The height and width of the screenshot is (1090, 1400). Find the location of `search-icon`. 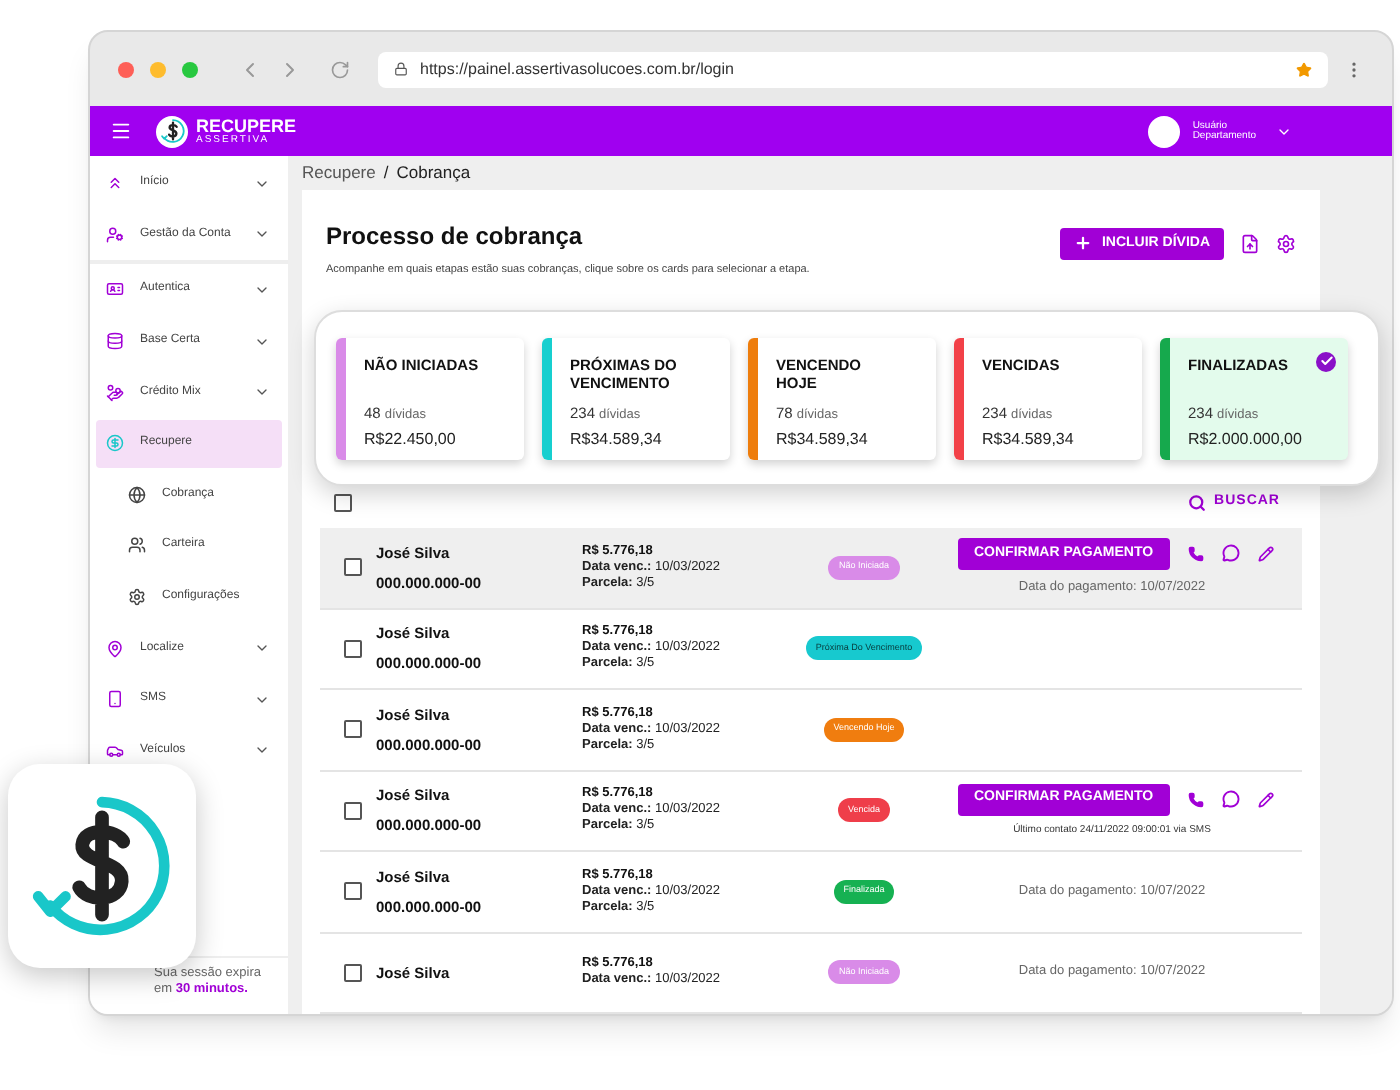

search-icon is located at coordinates (1197, 502).